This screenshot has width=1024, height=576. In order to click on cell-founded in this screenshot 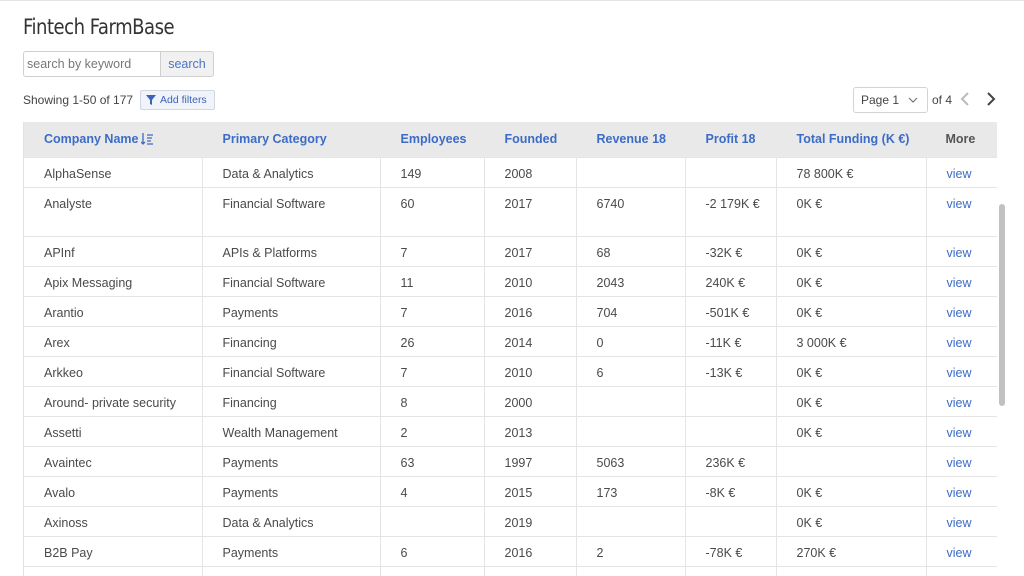, I will do `click(530, 570)`.